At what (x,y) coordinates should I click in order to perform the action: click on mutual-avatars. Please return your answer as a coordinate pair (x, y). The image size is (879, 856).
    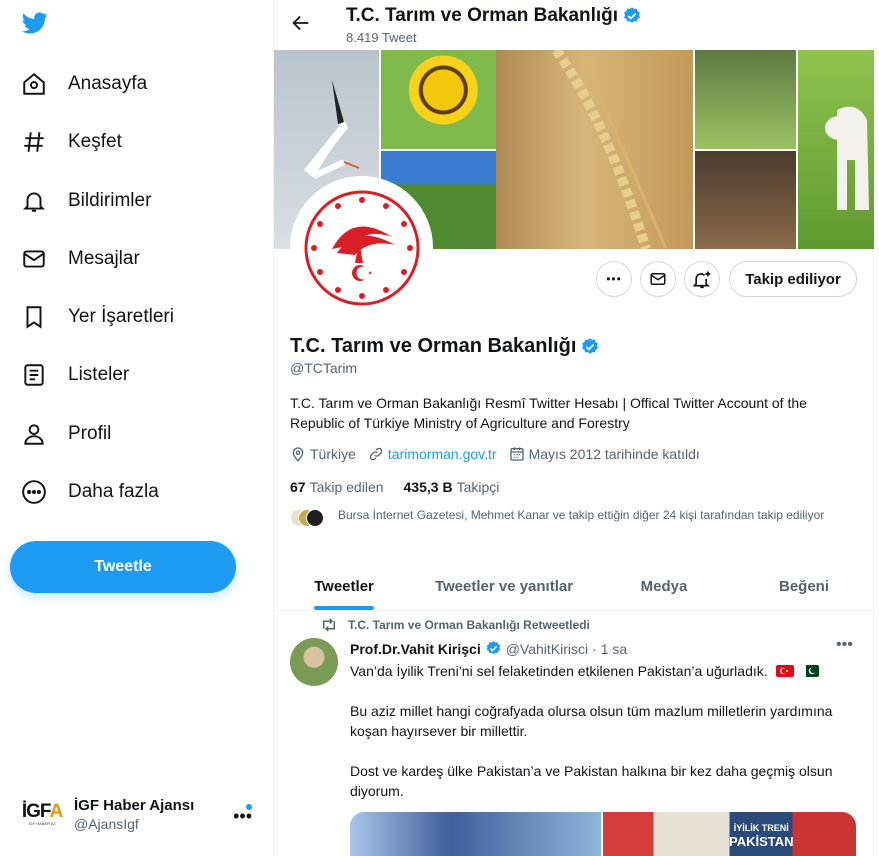
    Looking at the image, I should click on (307, 519).